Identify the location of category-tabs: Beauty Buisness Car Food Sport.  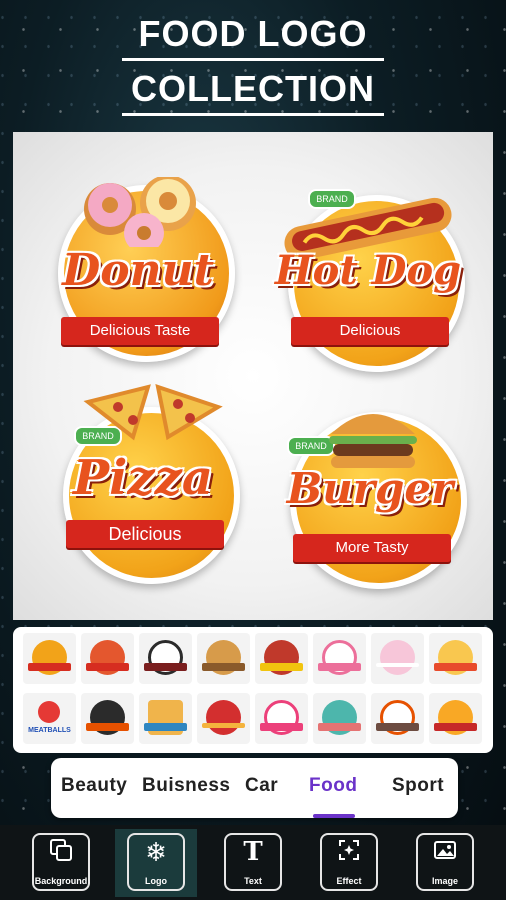
(254, 788).